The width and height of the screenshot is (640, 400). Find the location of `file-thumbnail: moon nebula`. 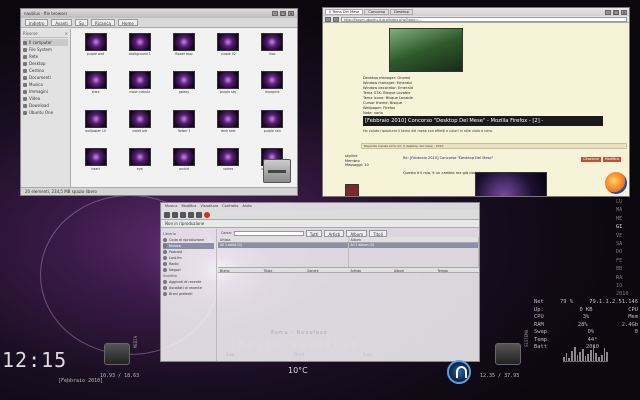

file-thumbnail: moon nebula is located at coordinates (139, 88).